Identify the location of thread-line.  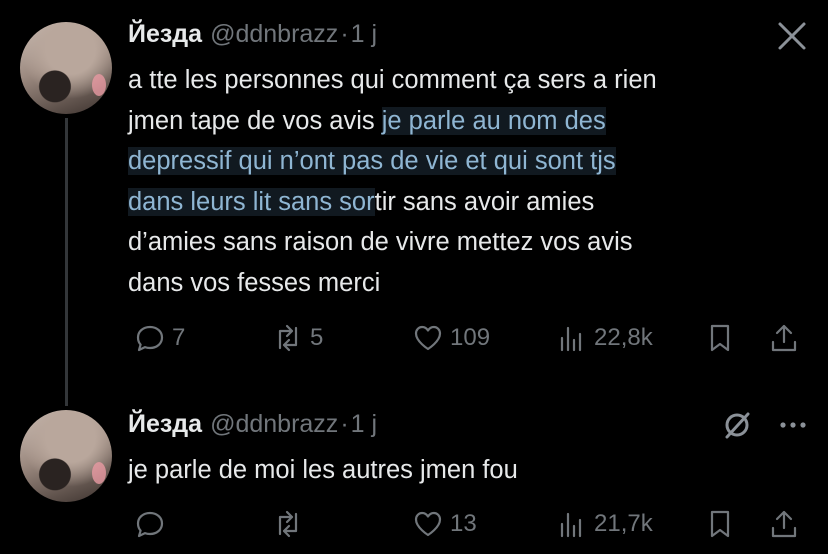
(66, 262).